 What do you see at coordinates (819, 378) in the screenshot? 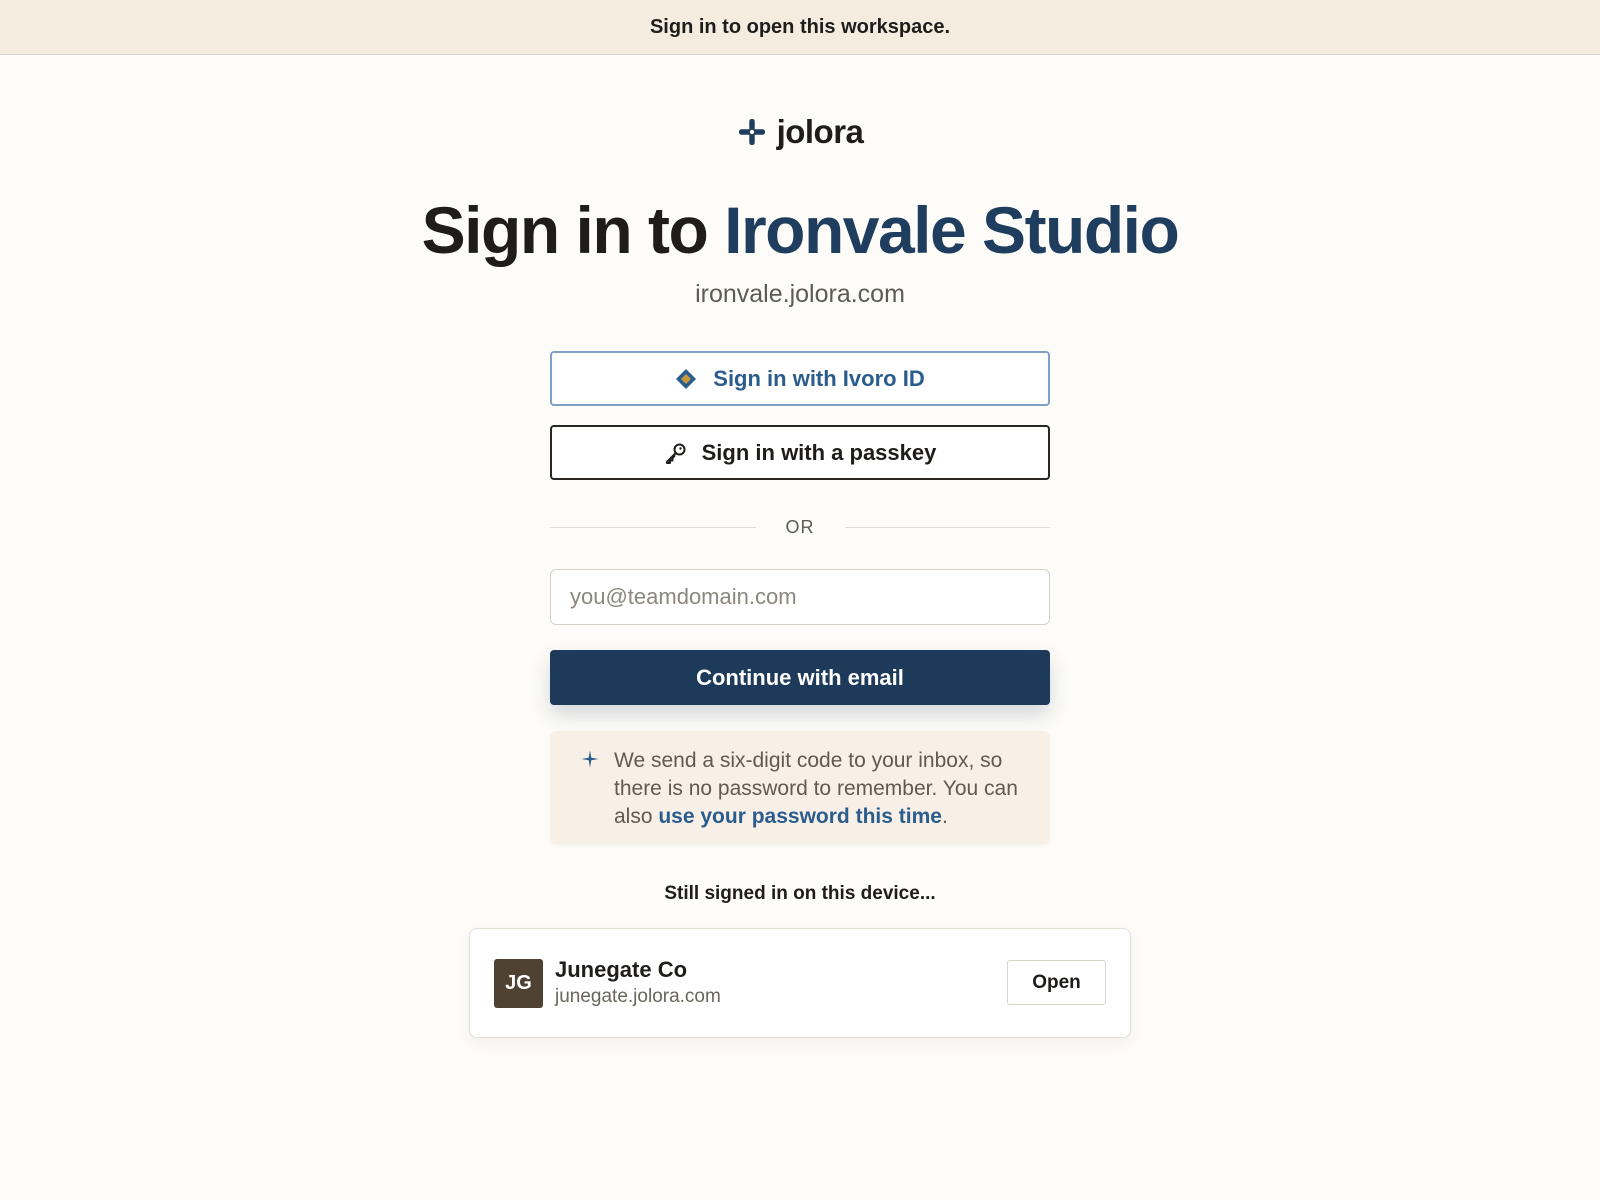
I see `ivoro-signin-label: Sign in with Ivoro ID` at bounding box center [819, 378].